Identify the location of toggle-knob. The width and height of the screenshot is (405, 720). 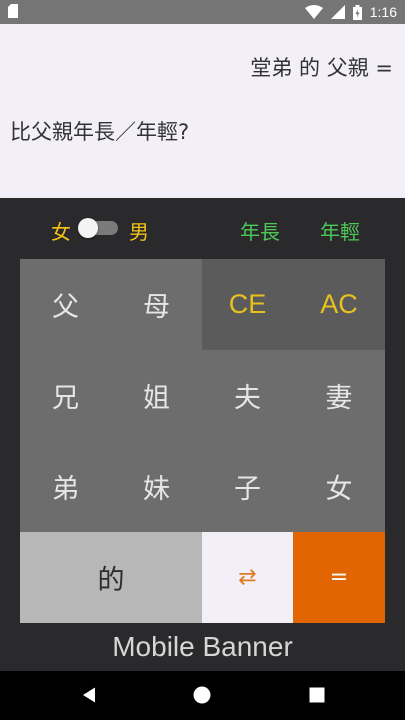
(88, 228).